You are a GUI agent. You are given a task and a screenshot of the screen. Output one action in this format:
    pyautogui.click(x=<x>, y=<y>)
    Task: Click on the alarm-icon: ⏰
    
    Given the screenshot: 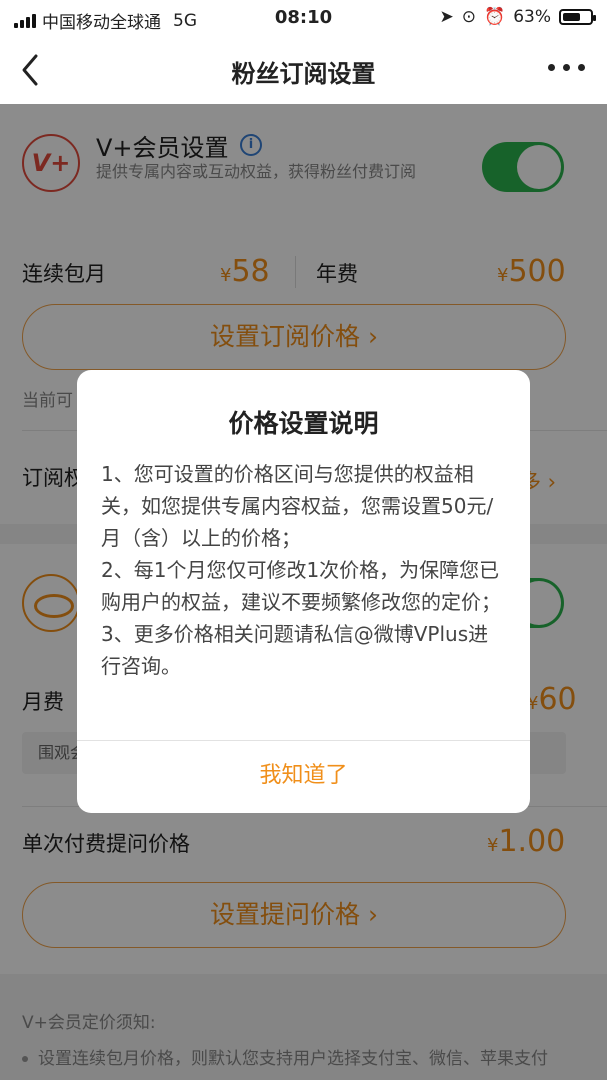 What is the action you would take?
    pyautogui.click(x=495, y=17)
    